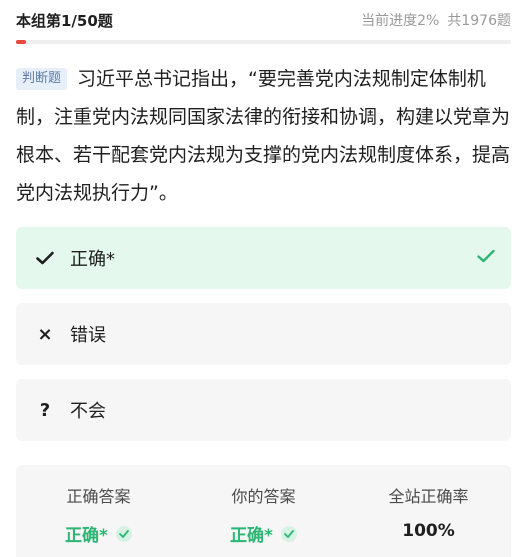 Image resolution: width=527 pixels, height=557 pixels. I want to click on your-answer-stat: 你的答案 正确*, so click(263, 511).